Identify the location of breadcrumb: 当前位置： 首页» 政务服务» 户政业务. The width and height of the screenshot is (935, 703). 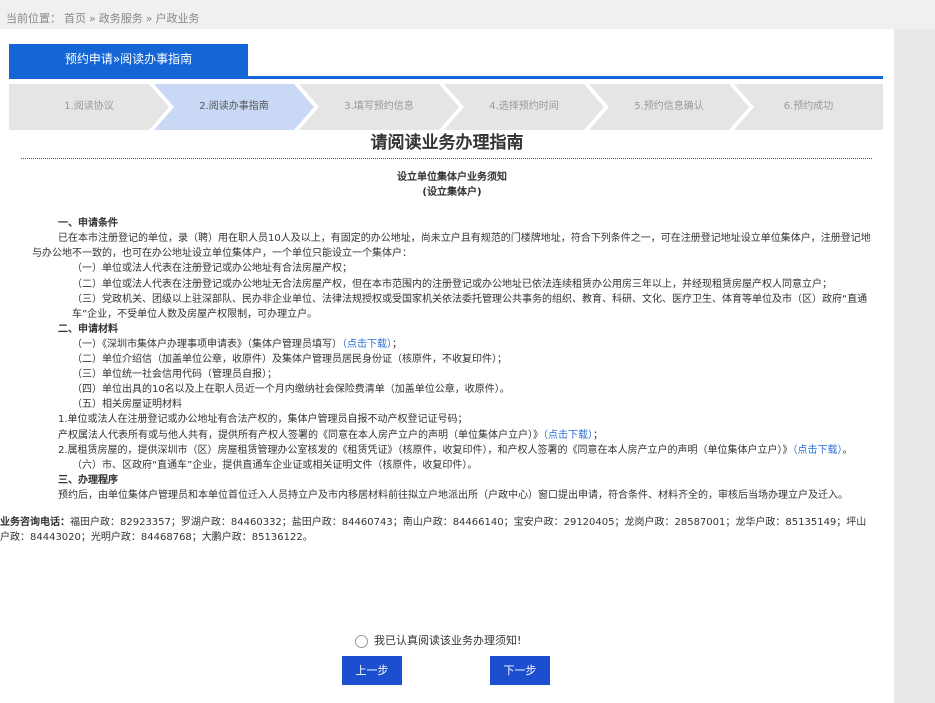
(104, 18).